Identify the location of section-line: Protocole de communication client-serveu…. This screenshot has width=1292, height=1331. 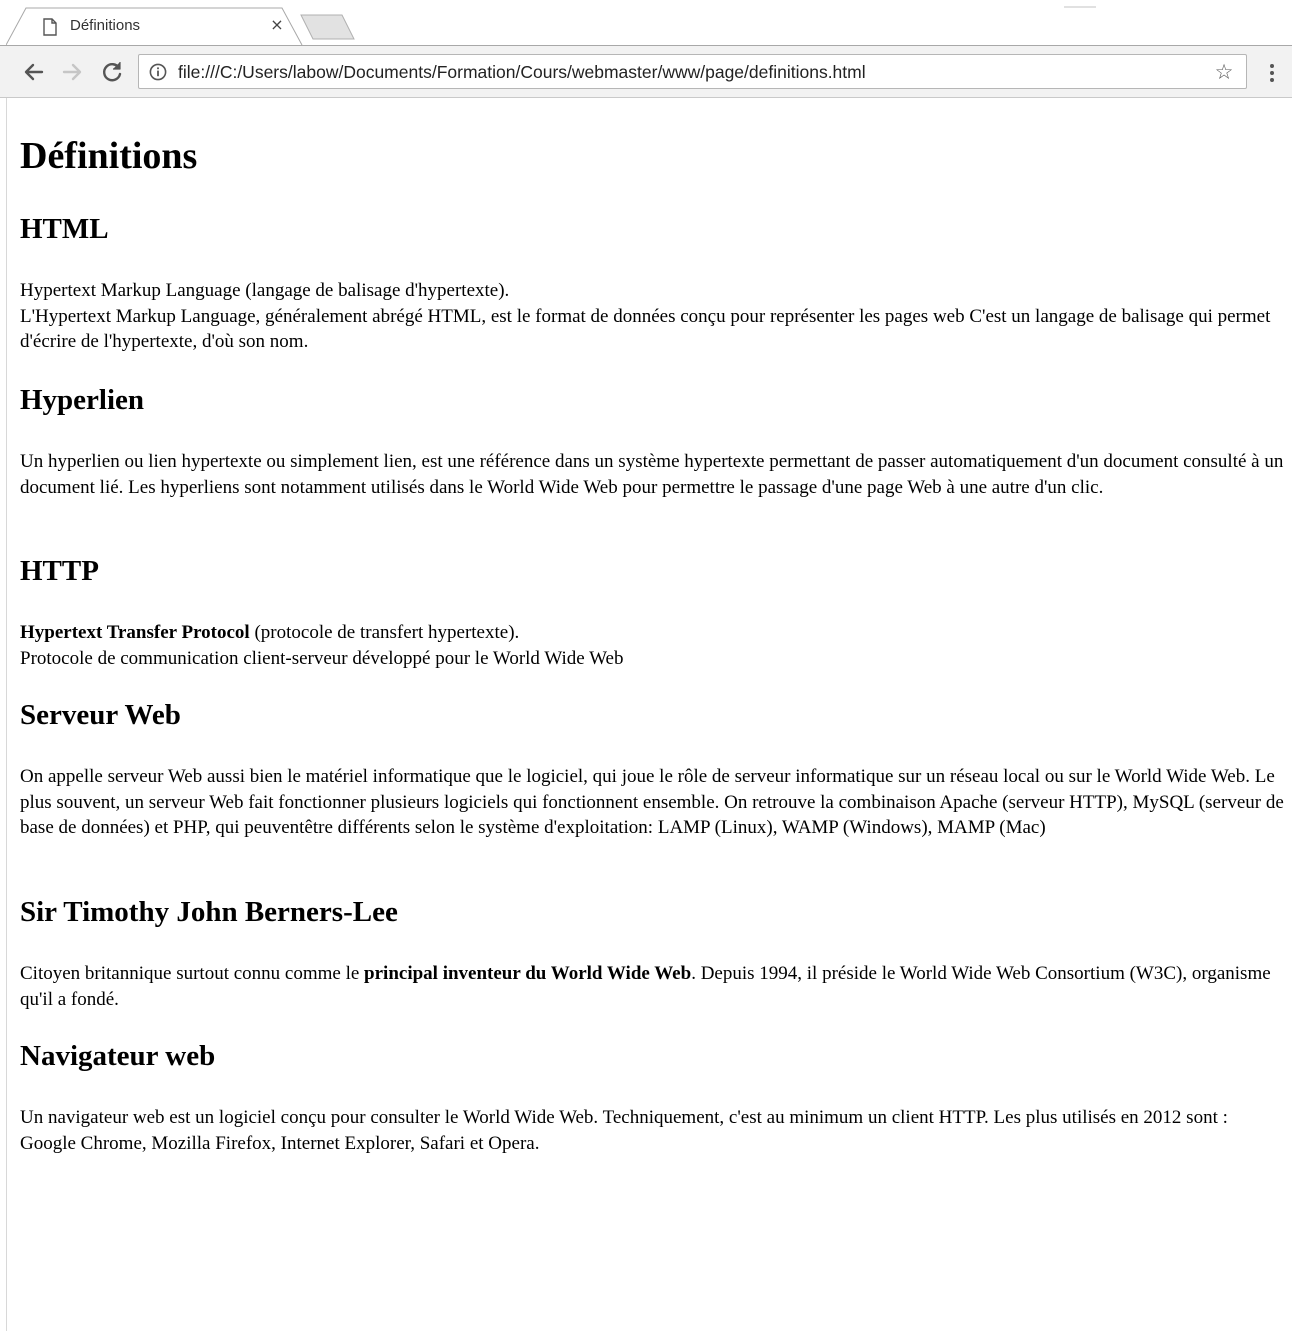
(322, 658).